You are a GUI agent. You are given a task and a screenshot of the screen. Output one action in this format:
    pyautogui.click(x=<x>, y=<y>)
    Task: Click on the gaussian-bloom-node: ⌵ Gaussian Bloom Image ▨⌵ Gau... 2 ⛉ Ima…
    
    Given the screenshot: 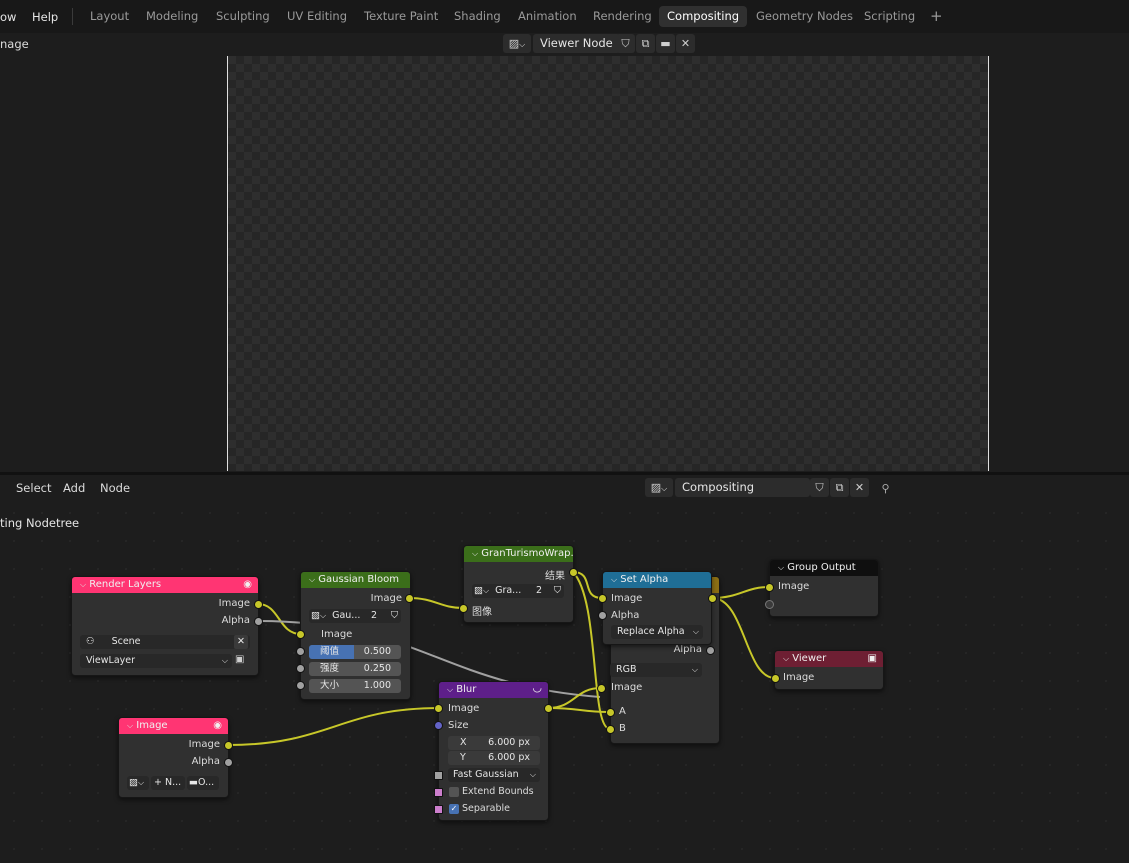 What is the action you would take?
    pyautogui.click(x=355, y=635)
    